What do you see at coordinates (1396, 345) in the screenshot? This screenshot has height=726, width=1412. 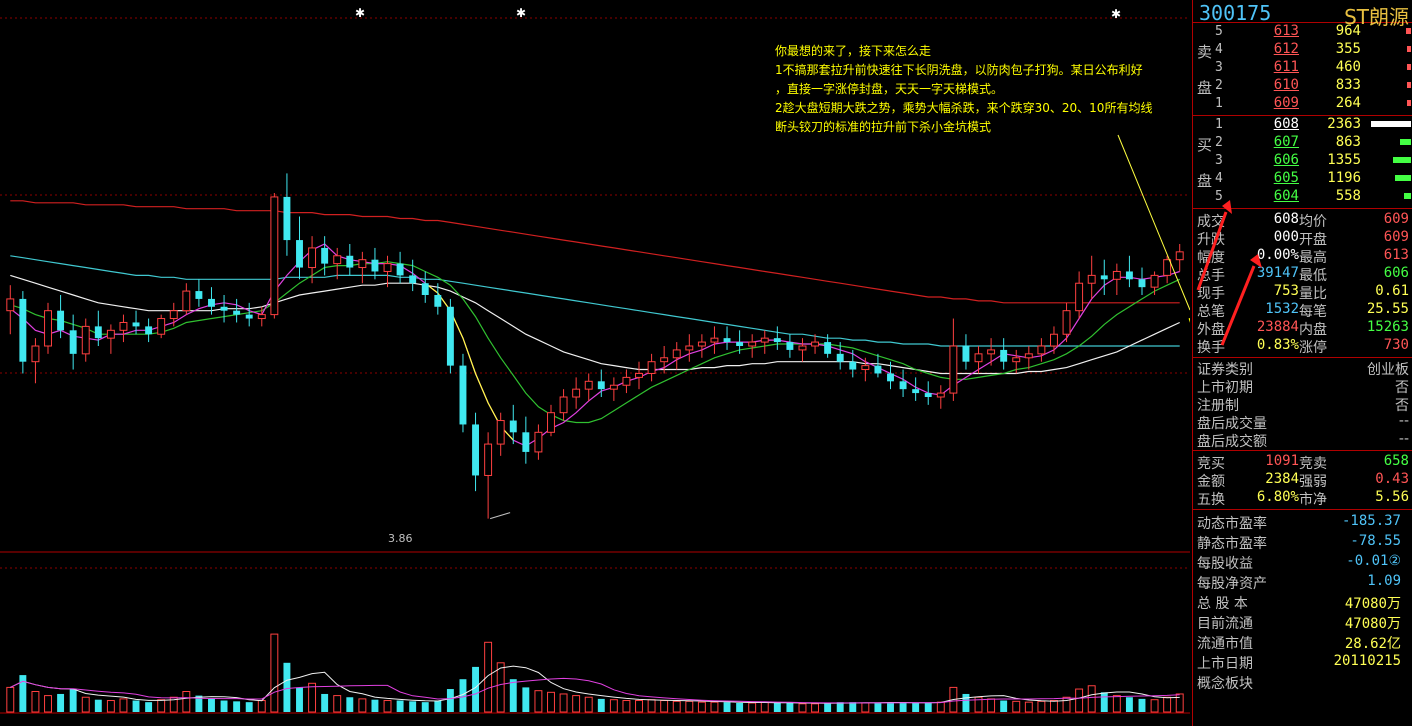 I see `stat-value: 730` at bounding box center [1396, 345].